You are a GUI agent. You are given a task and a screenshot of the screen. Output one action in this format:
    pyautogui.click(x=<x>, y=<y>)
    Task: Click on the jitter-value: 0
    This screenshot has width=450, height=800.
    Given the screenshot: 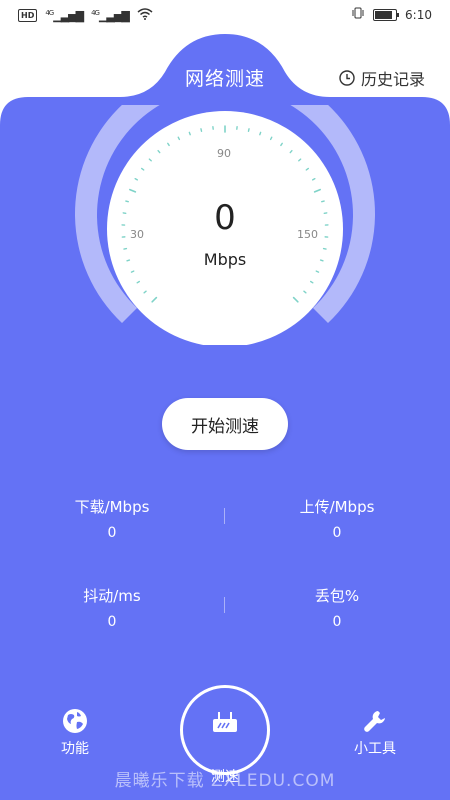 What is the action you would take?
    pyautogui.click(x=112, y=622)
    